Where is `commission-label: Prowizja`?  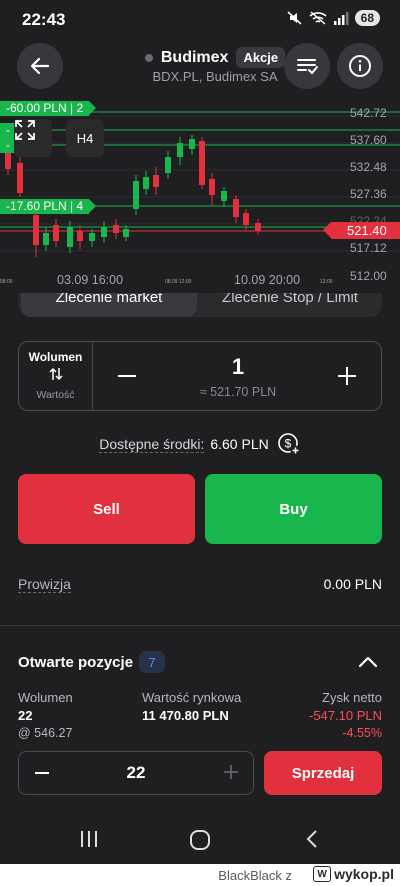
commission-label: Prowizja is located at coordinates (44, 584).